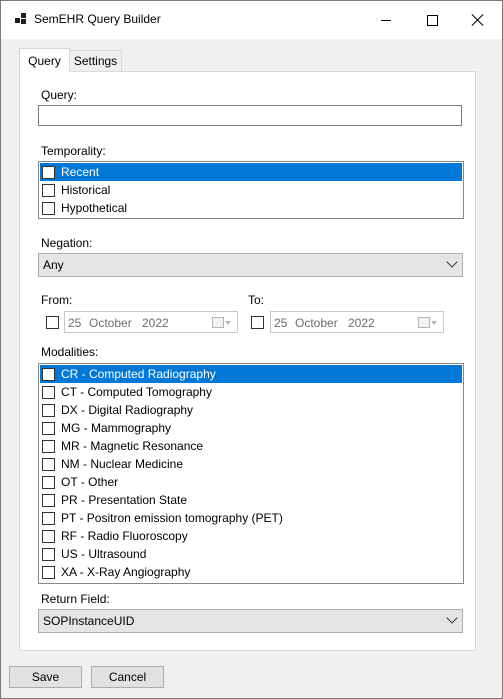  I want to click on temporality-item-historical: Historical, so click(251, 190).